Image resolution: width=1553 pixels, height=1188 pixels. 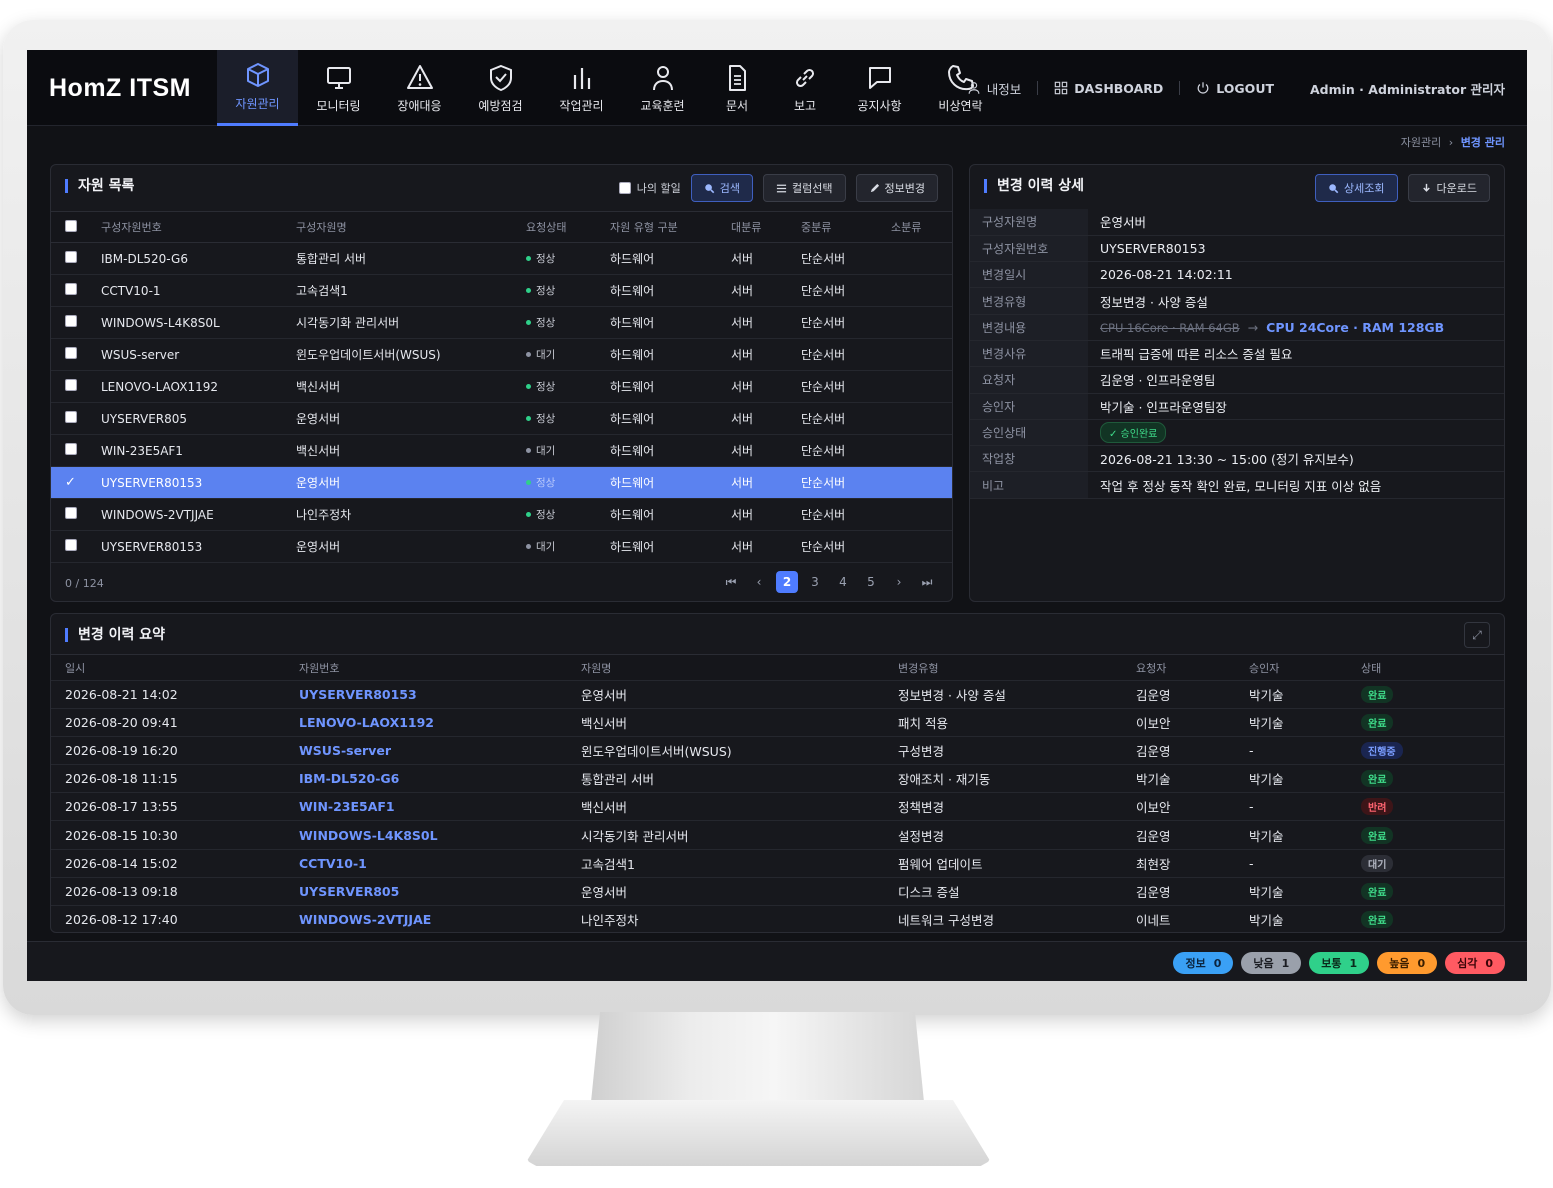 I want to click on nav-item-3: 장애대응, so click(x=419, y=88).